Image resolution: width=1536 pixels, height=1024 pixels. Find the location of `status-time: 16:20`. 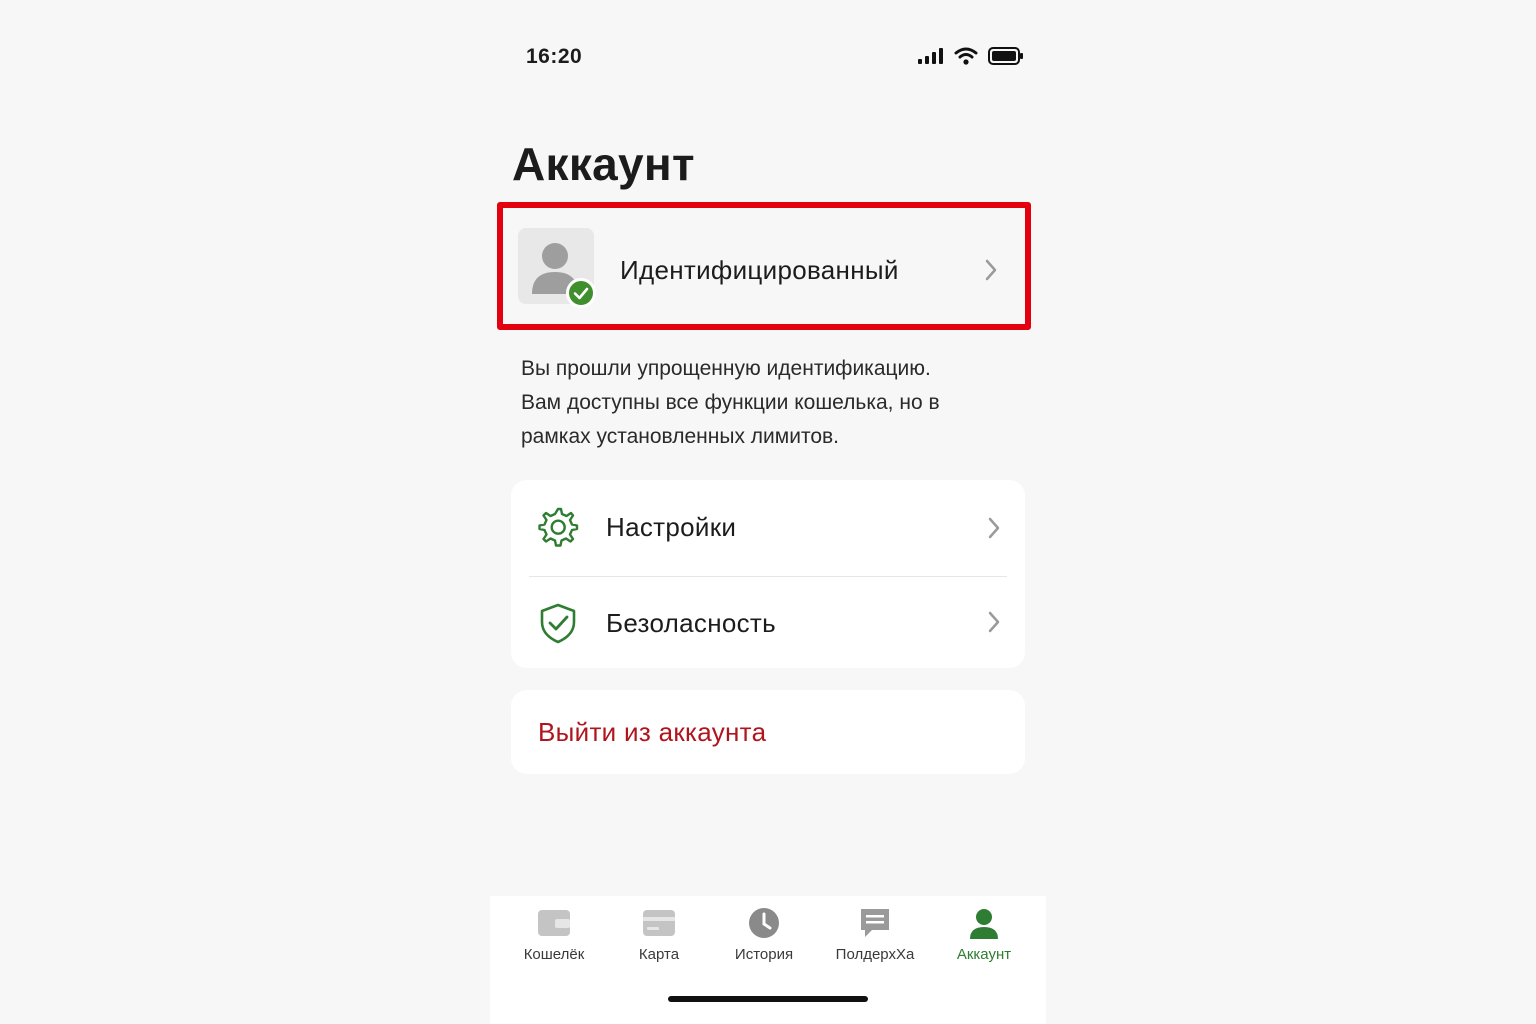

status-time: 16:20 is located at coordinates (554, 56).